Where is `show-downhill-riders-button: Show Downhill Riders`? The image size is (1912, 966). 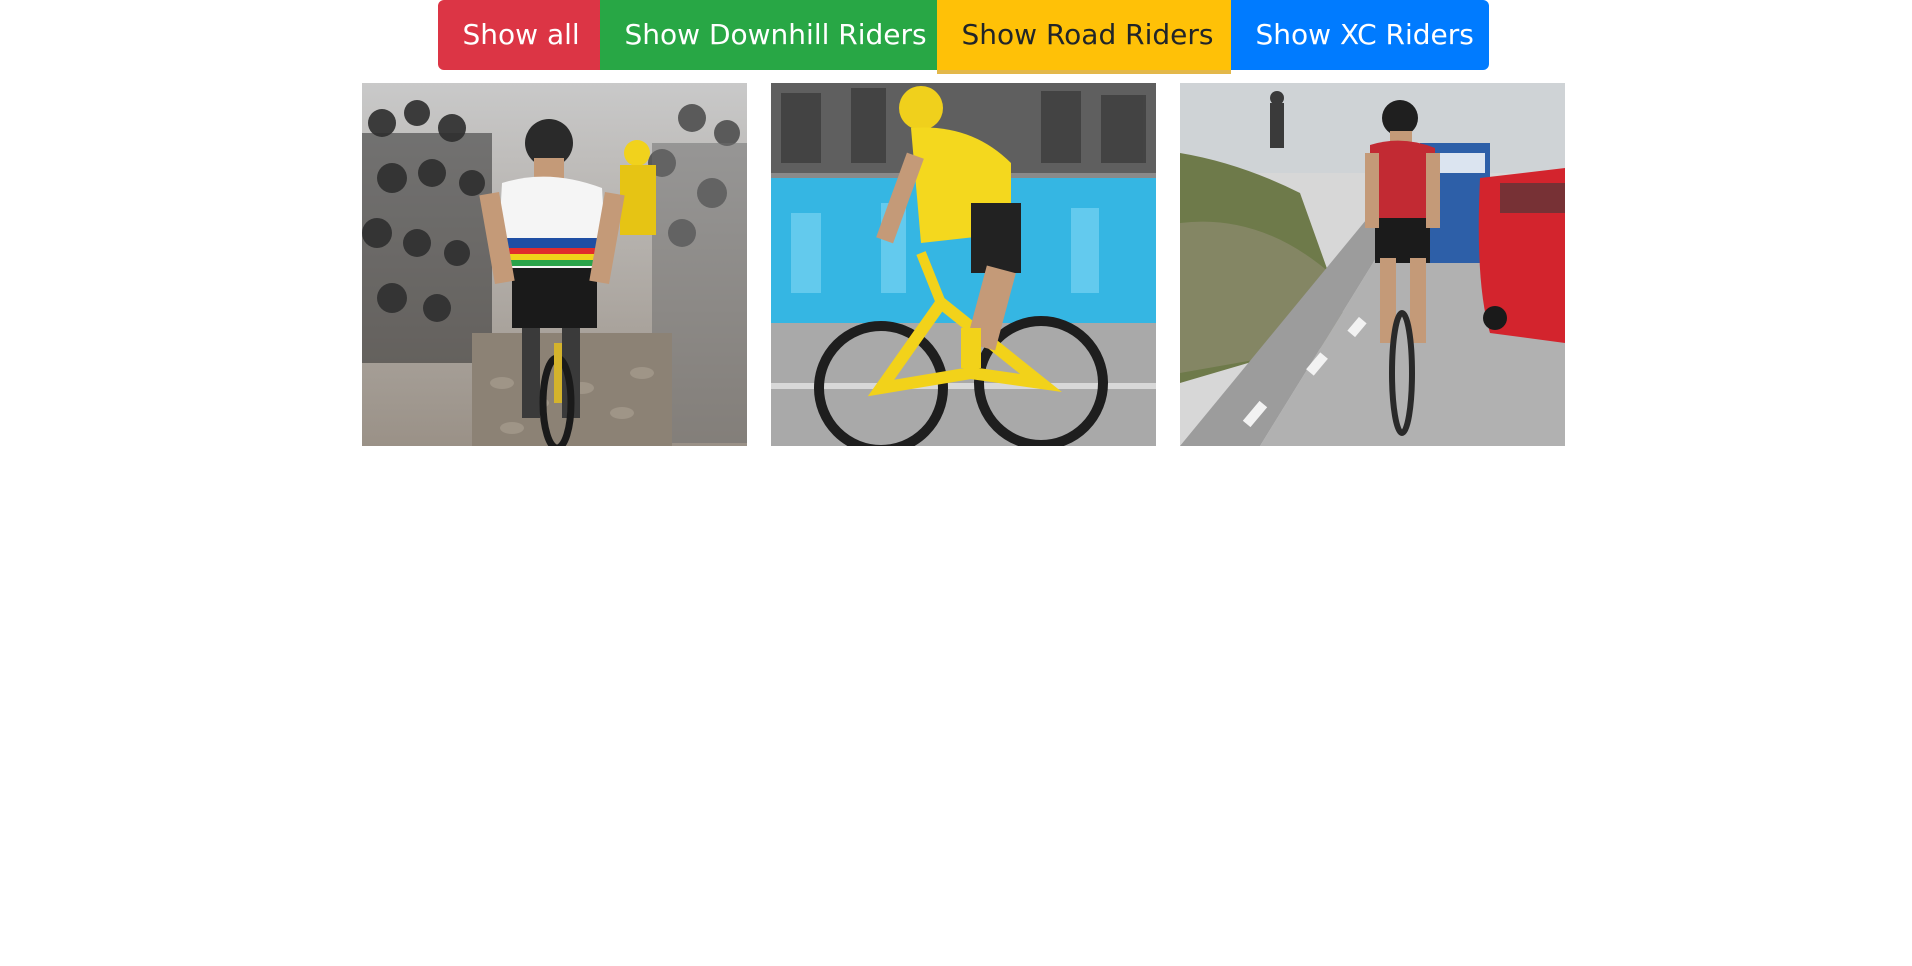 show-downhill-riders-button: Show Downhill Riders is located at coordinates (768, 35).